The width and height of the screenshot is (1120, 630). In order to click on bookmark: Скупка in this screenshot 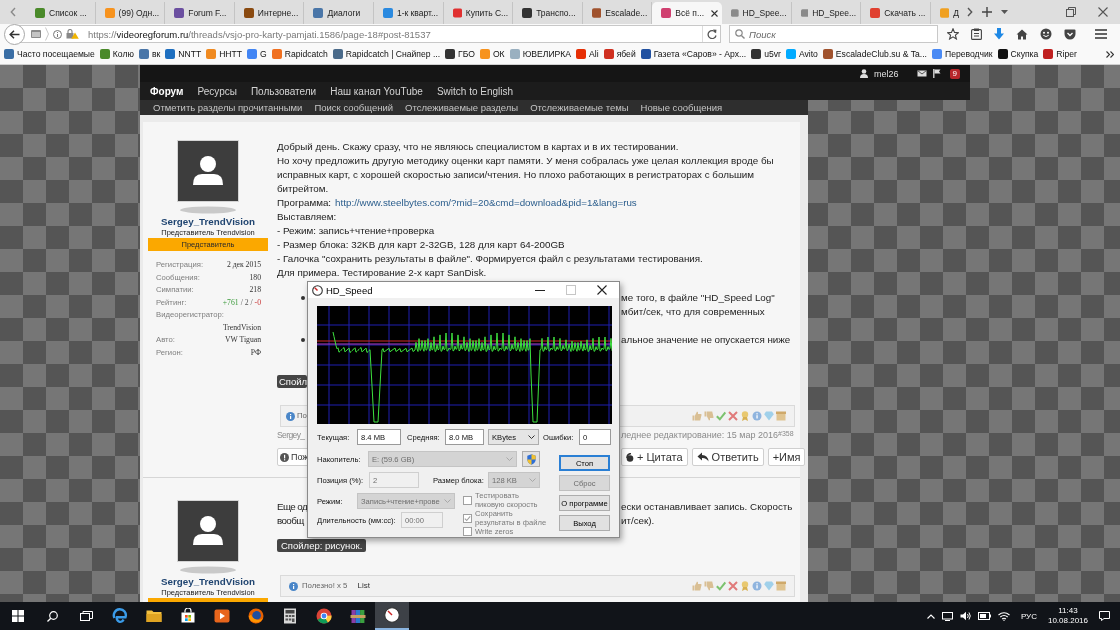, I will do `click(1018, 54)`.